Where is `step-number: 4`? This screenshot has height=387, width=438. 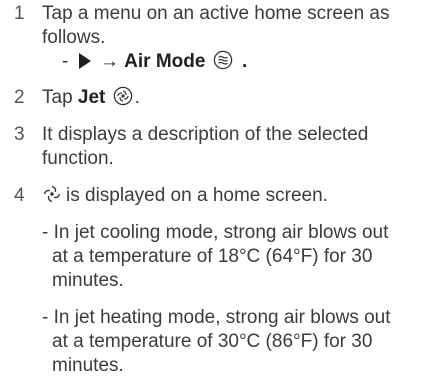
step-number: 4 is located at coordinates (19, 195).